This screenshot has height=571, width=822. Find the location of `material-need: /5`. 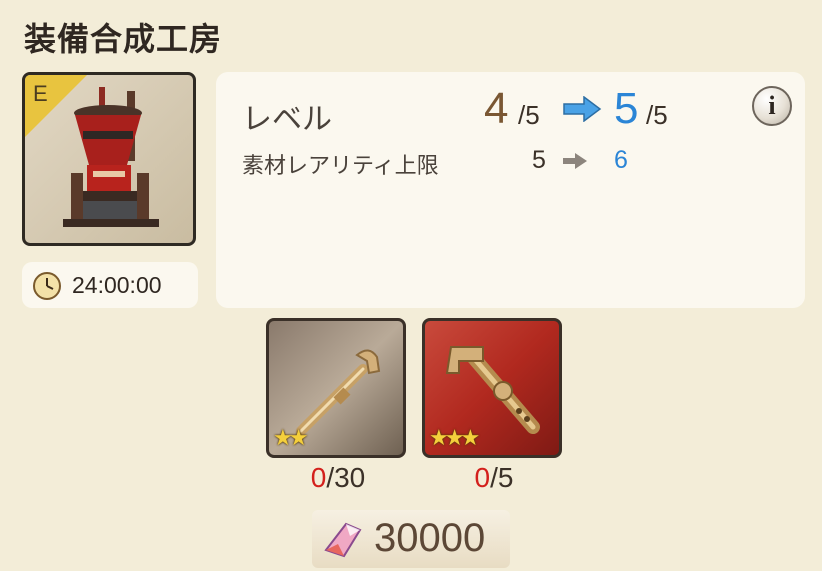

material-need: /5 is located at coordinates (502, 477).